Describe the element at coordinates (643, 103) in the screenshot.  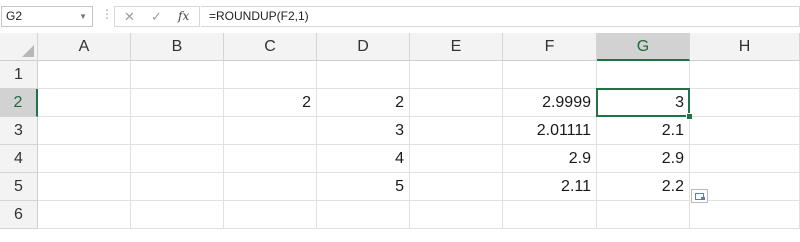
I see `cell-g2: 3` at that location.